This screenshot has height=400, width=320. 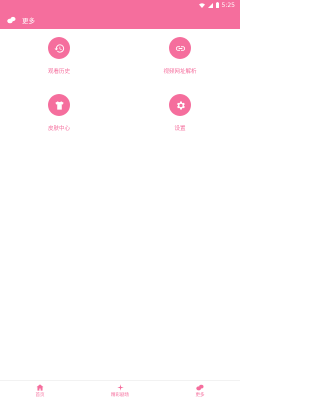 I want to click on nav-item-more: 更多, so click(x=200, y=391).